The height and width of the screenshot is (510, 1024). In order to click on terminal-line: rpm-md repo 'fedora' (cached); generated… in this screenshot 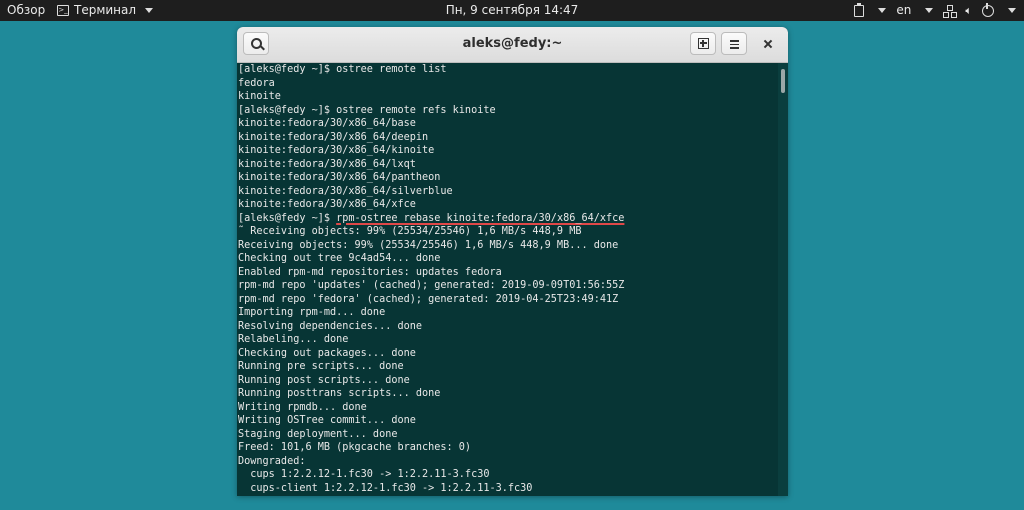, I will do `click(428, 299)`.